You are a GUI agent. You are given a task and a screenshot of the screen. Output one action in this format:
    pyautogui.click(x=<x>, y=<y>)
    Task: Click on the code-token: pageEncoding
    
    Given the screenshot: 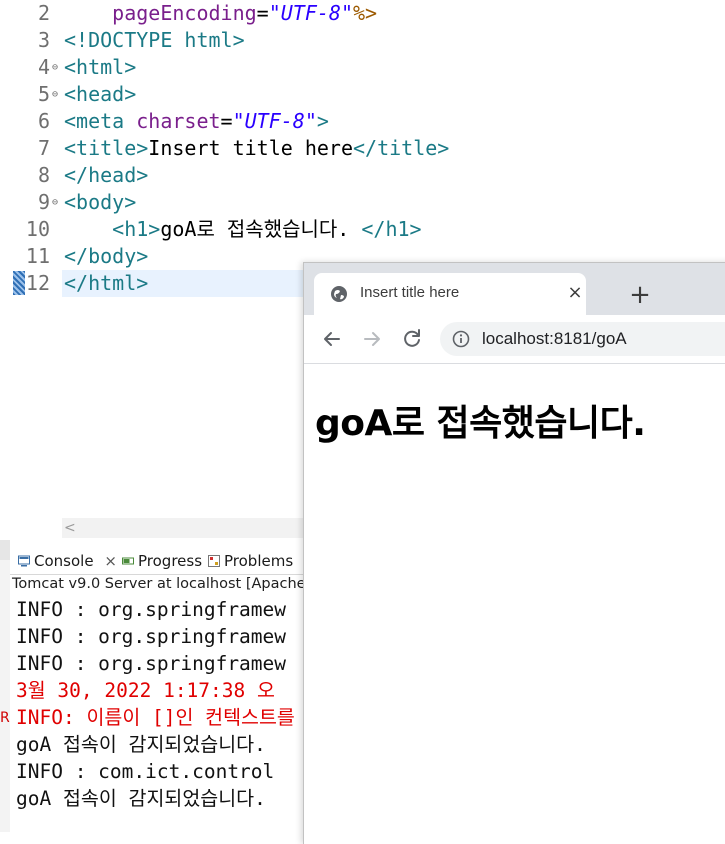 What is the action you would take?
    pyautogui.click(x=184, y=13)
    